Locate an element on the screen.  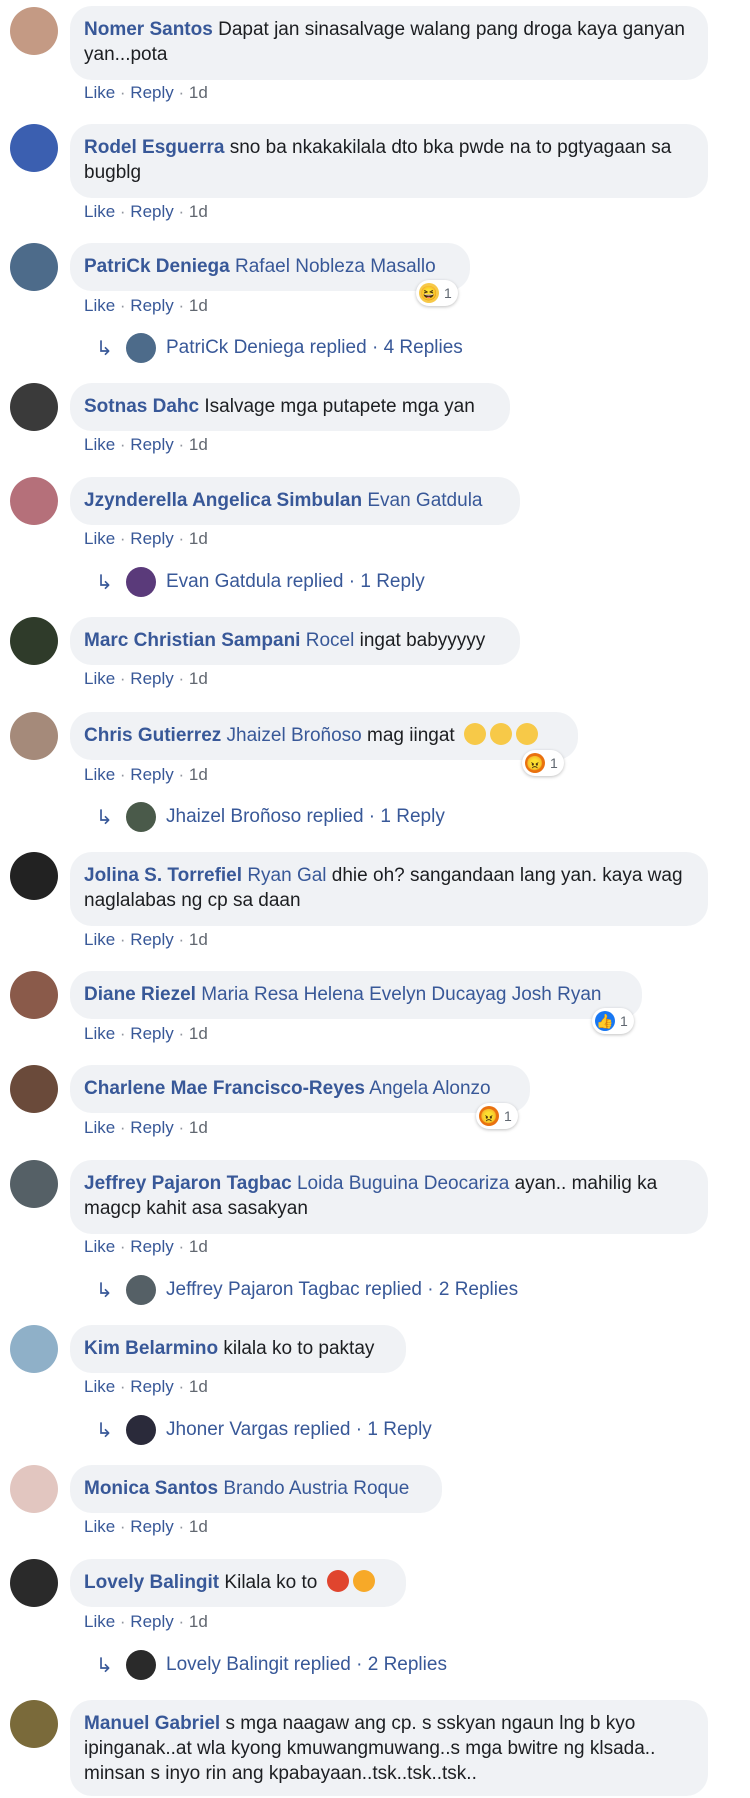
comment-author: Kim Belarmino is located at coordinates (151, 1348).